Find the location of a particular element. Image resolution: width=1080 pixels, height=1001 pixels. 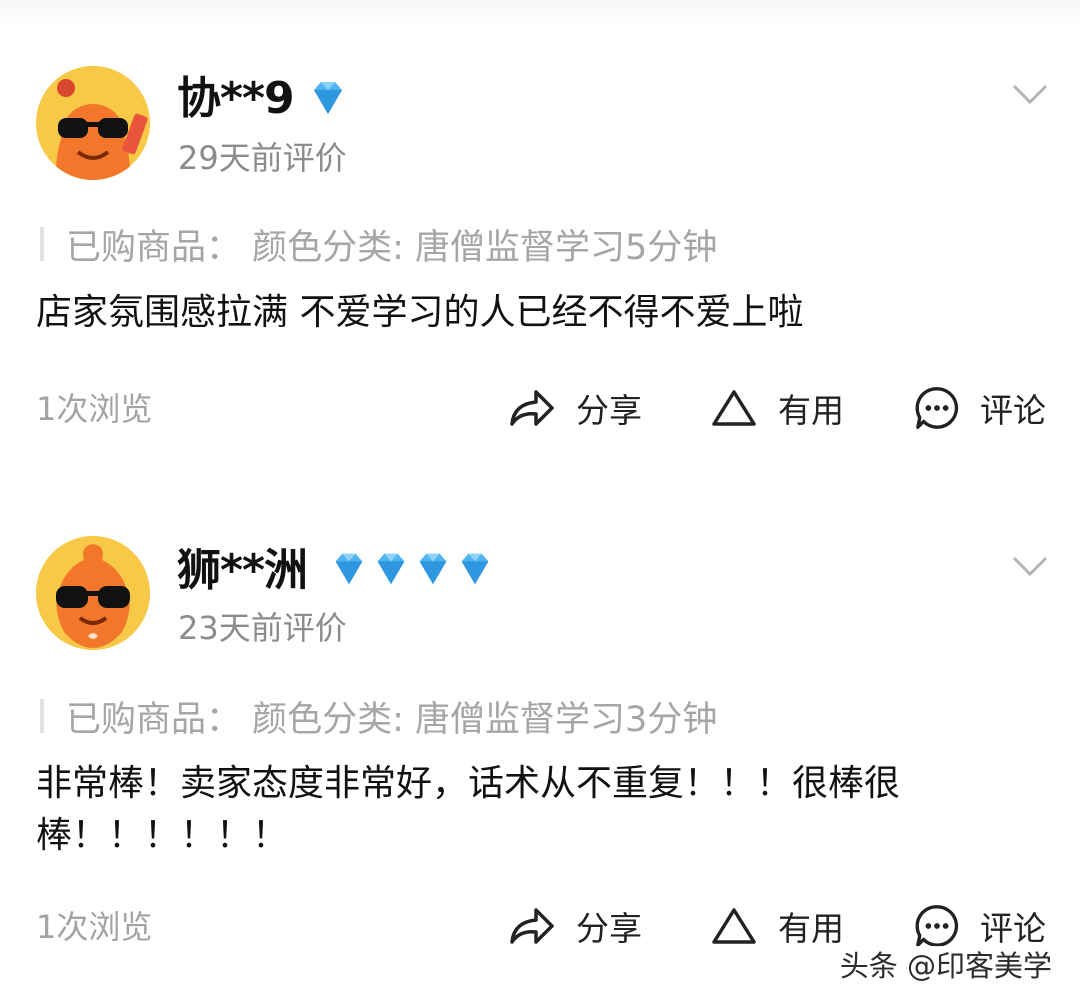

product-label: 已购商品： 颜色分类: 唐僧监督学习3分钟 is located at coordinates (392, 719).